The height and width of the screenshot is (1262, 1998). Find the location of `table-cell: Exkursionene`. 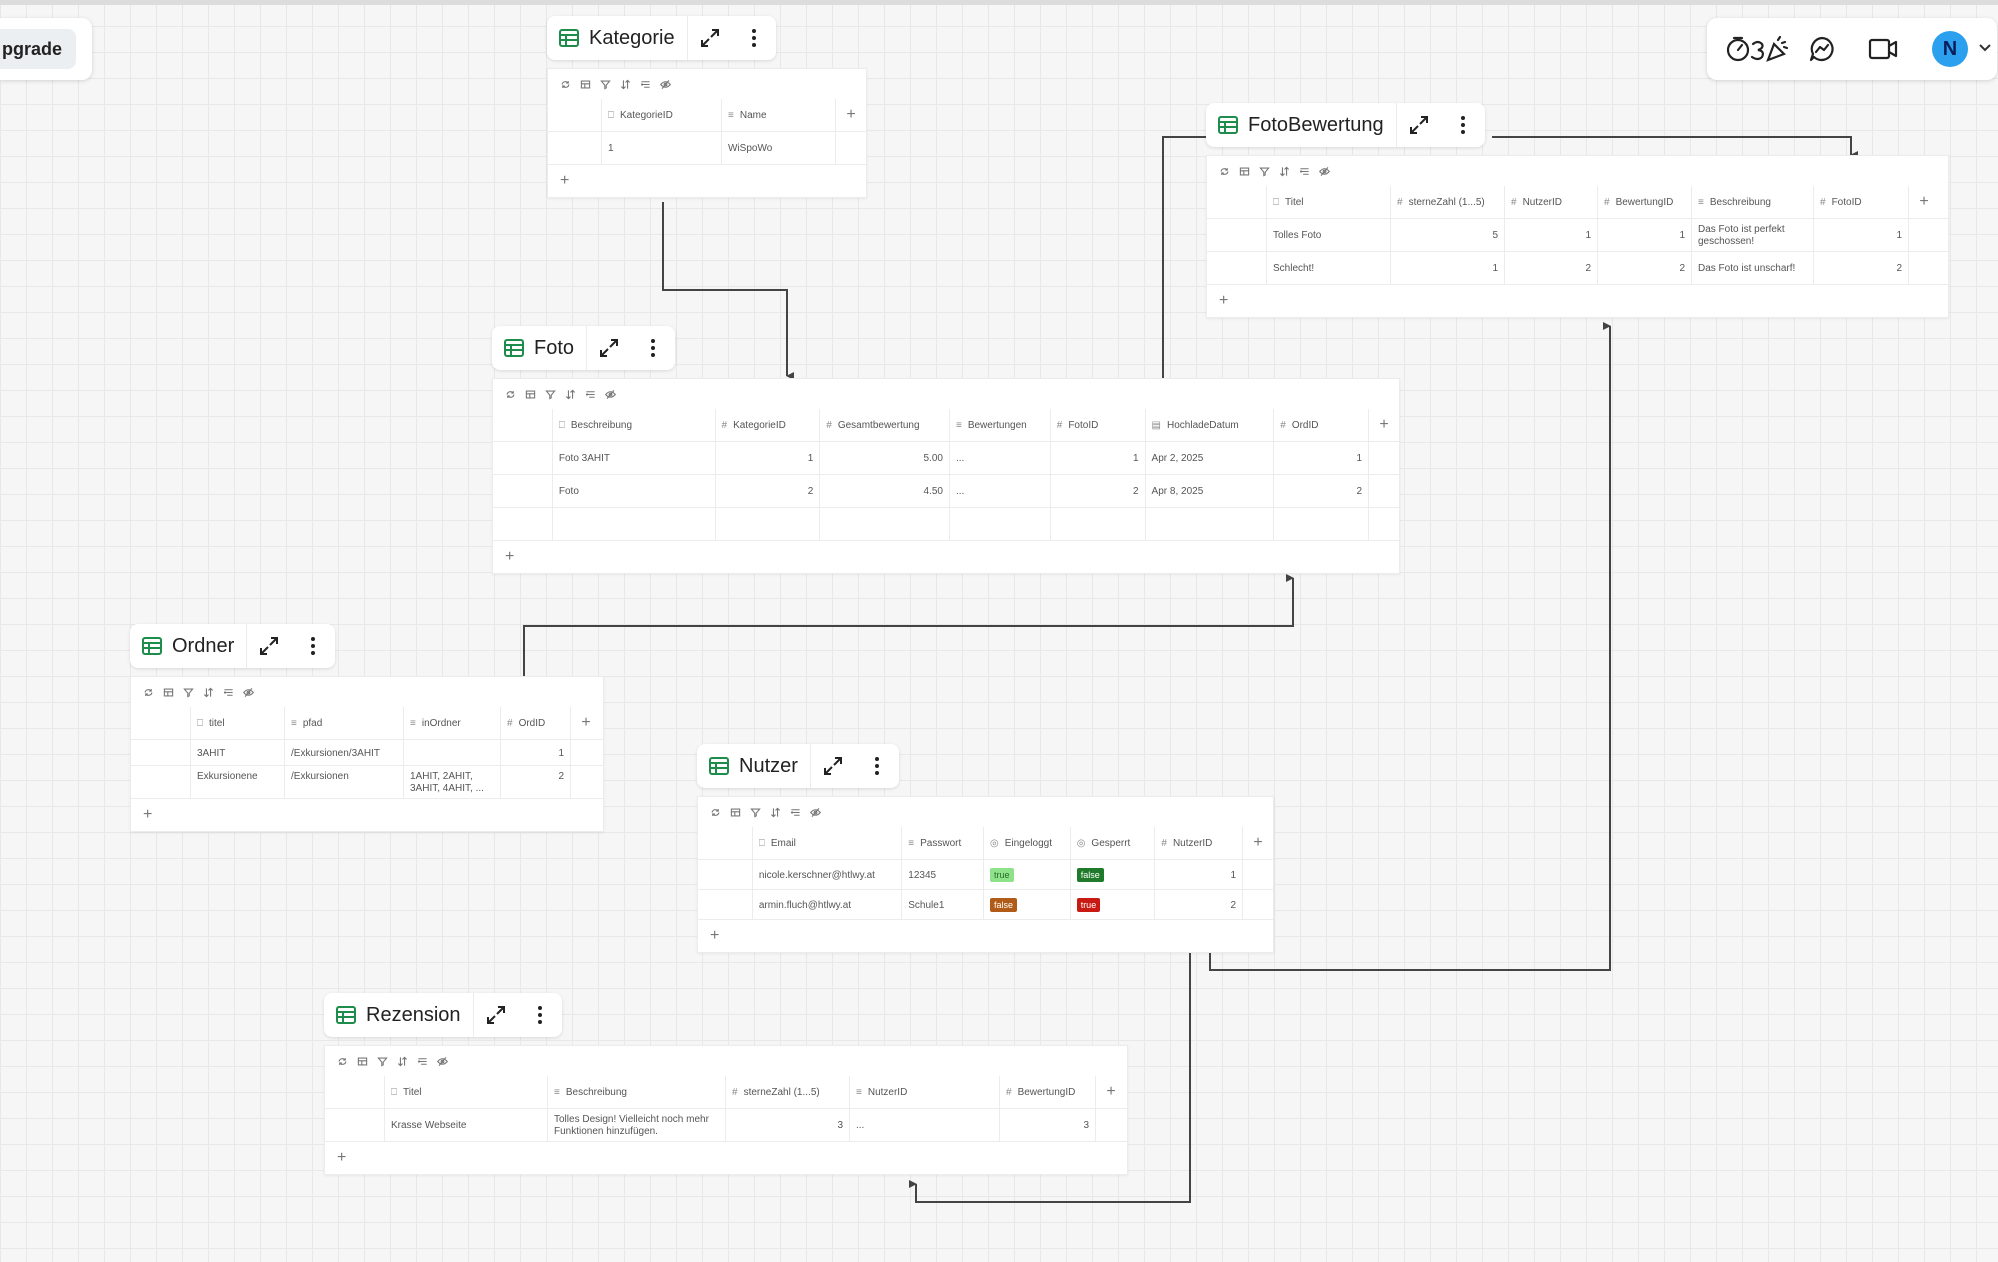

table-cell: Exkursionene is located at coordinates (238, 782).